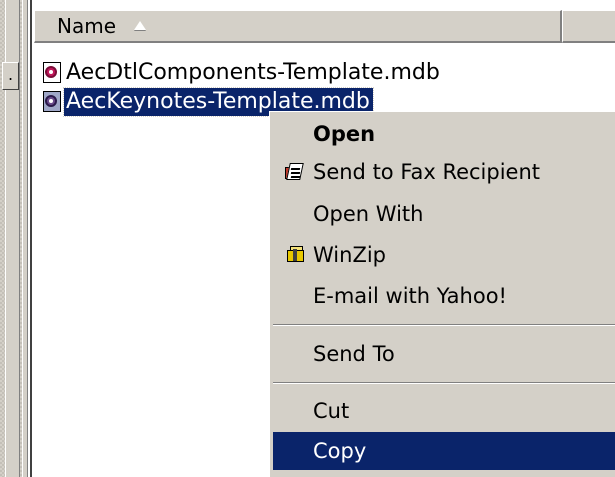 Image resolution: width=615 pixels, height=477 pixels. I want to click on fax-recipient-icon, so click(296, 172).